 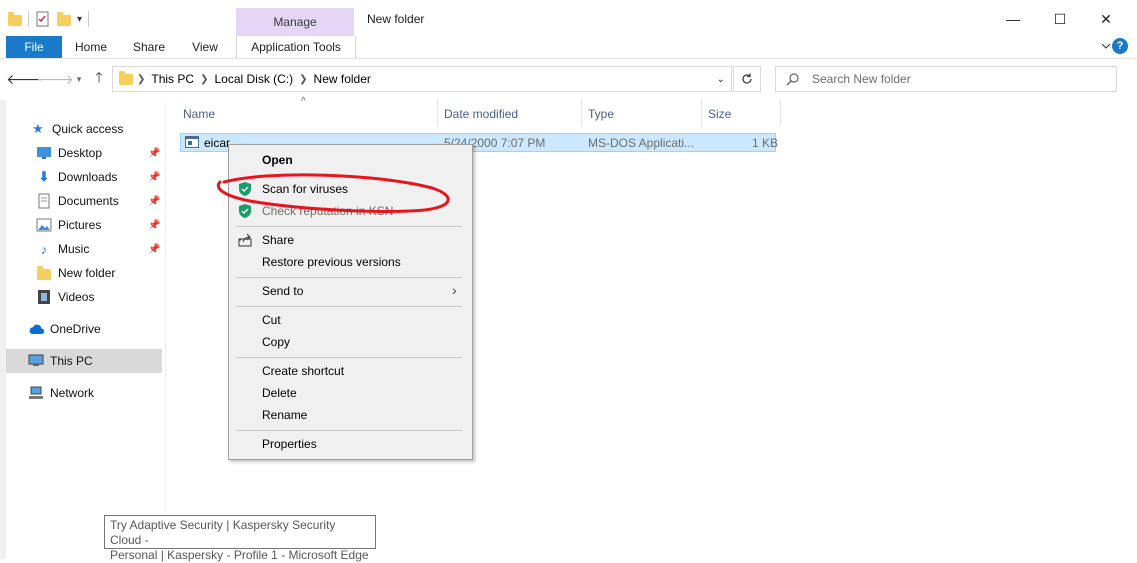 I want to click on breadcrumb-local-disk: Local Disk (C:), so click(x=253, y=79).